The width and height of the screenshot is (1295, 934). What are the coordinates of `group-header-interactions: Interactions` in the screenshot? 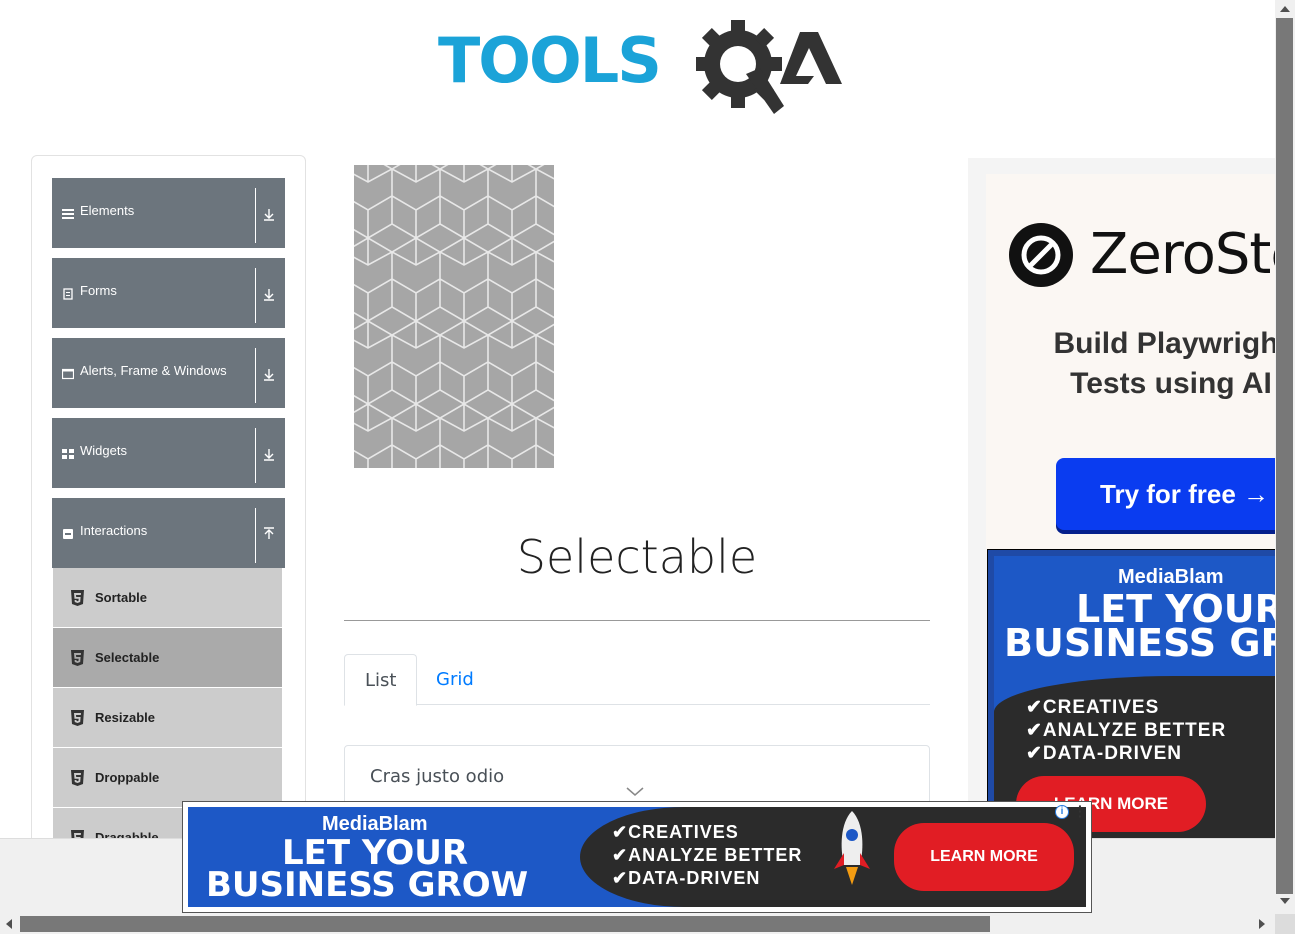 It's located at (168, 533).